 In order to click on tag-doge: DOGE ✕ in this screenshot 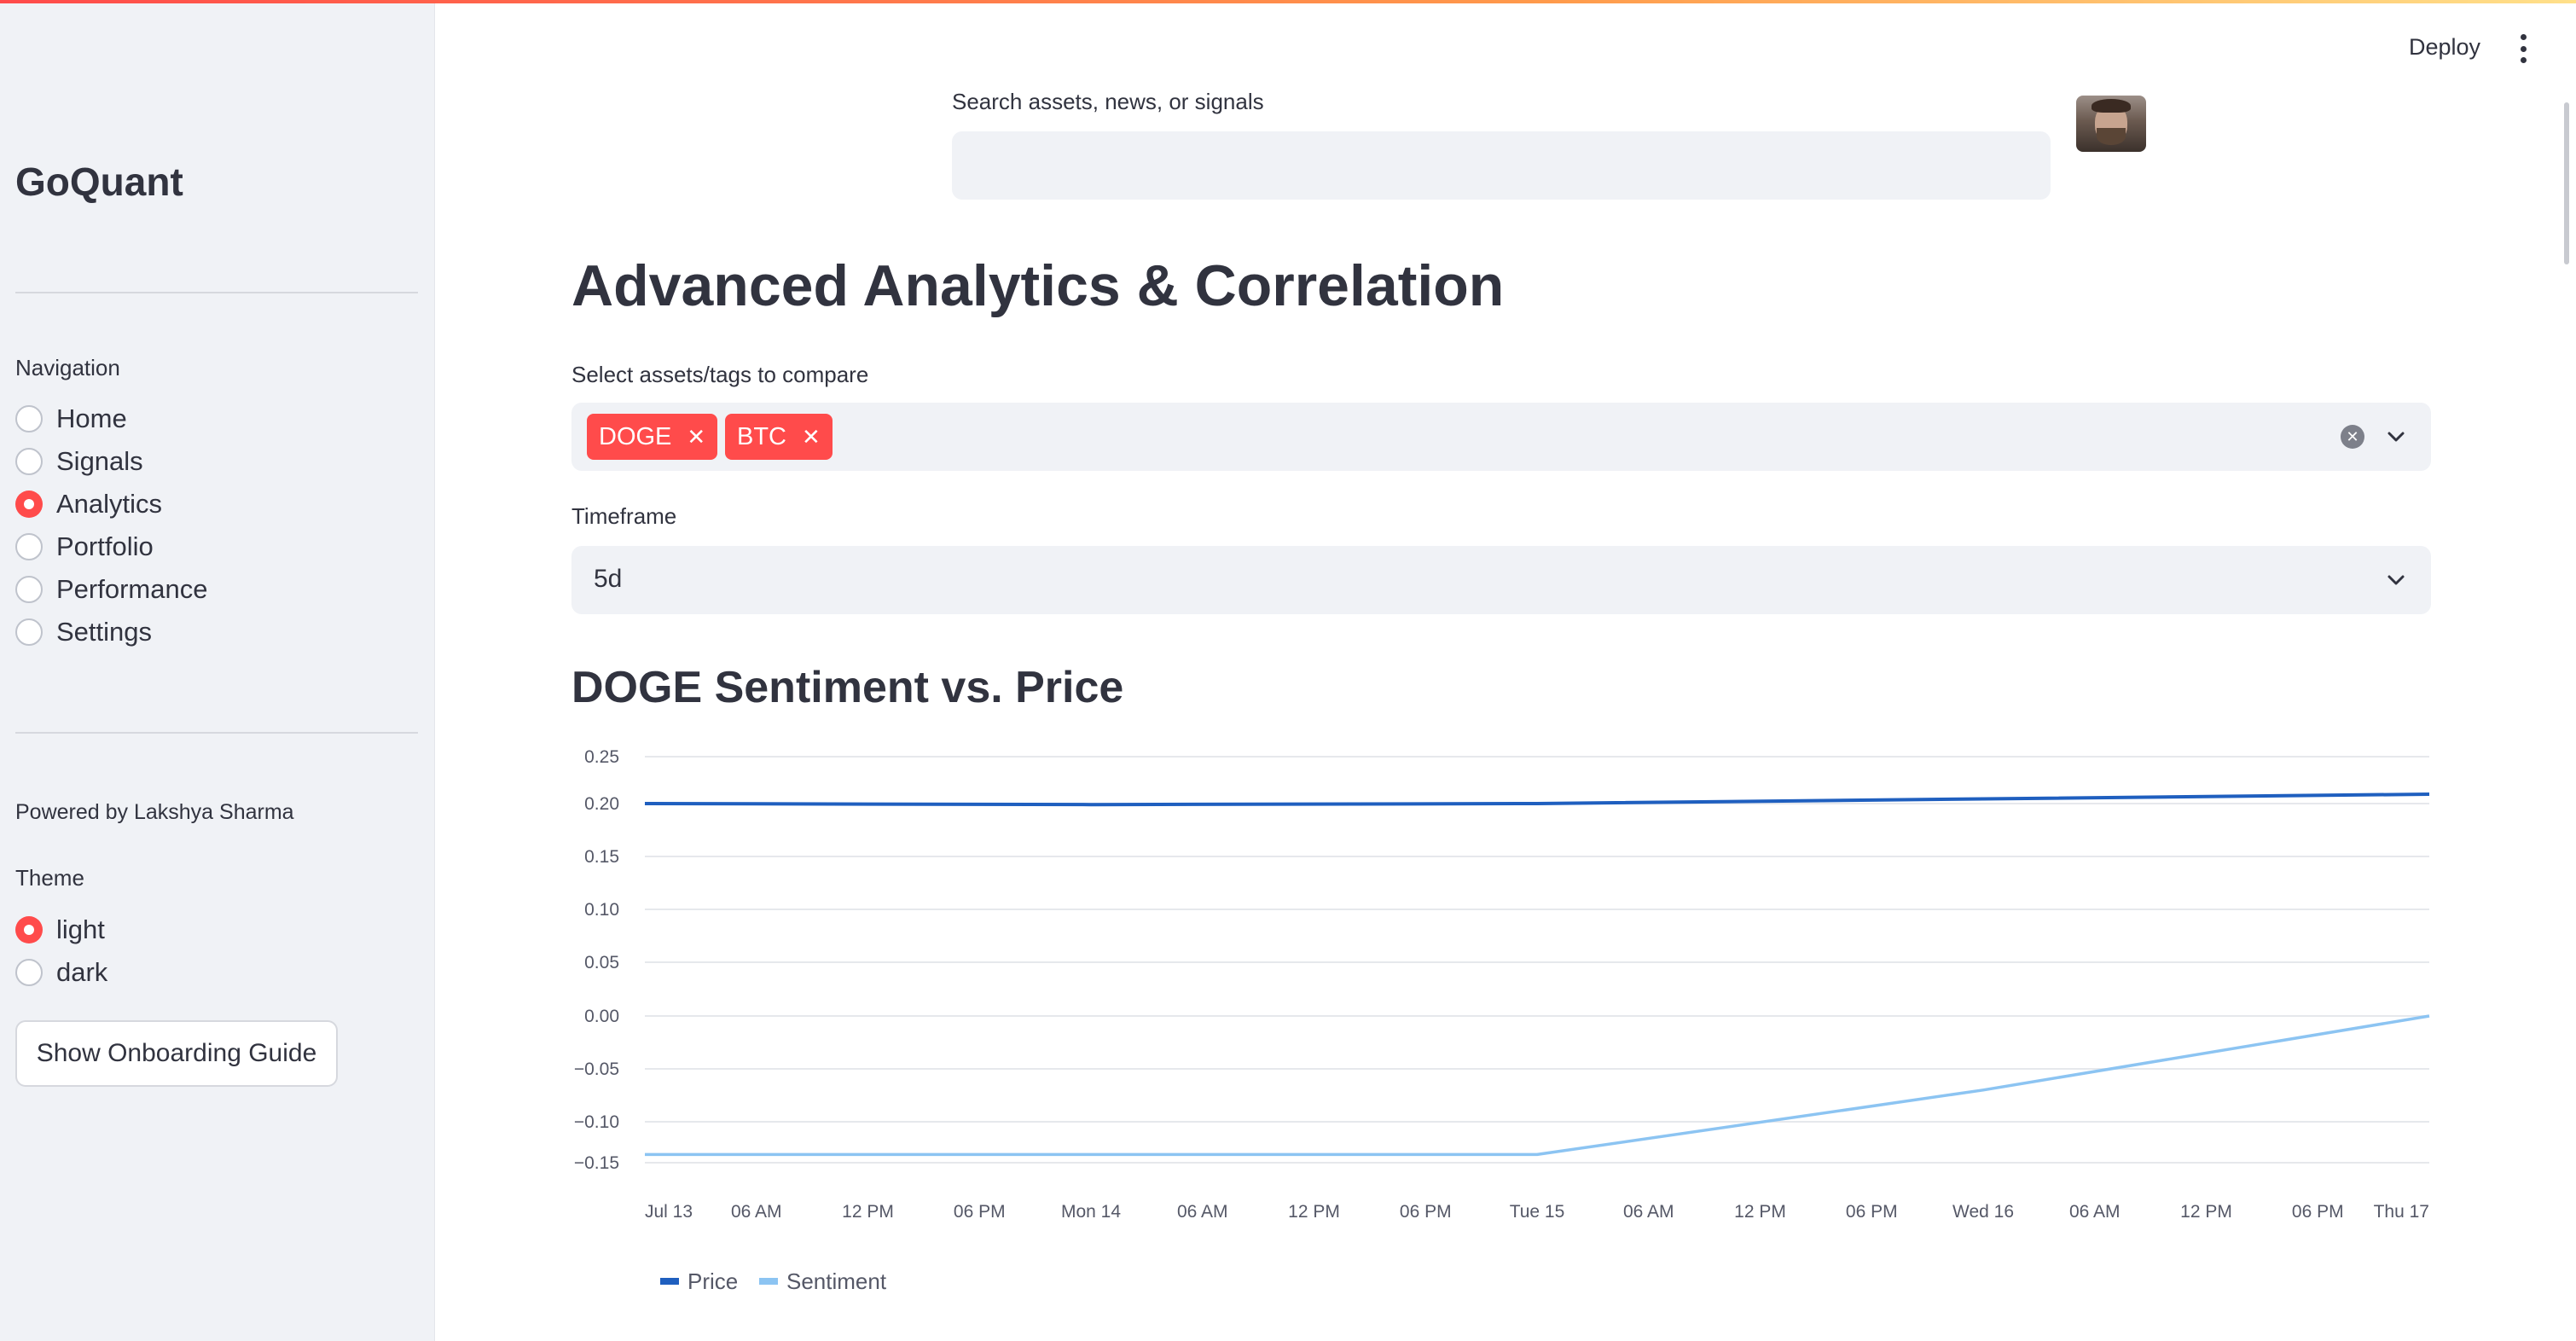, I will do `click(652, 437)`.